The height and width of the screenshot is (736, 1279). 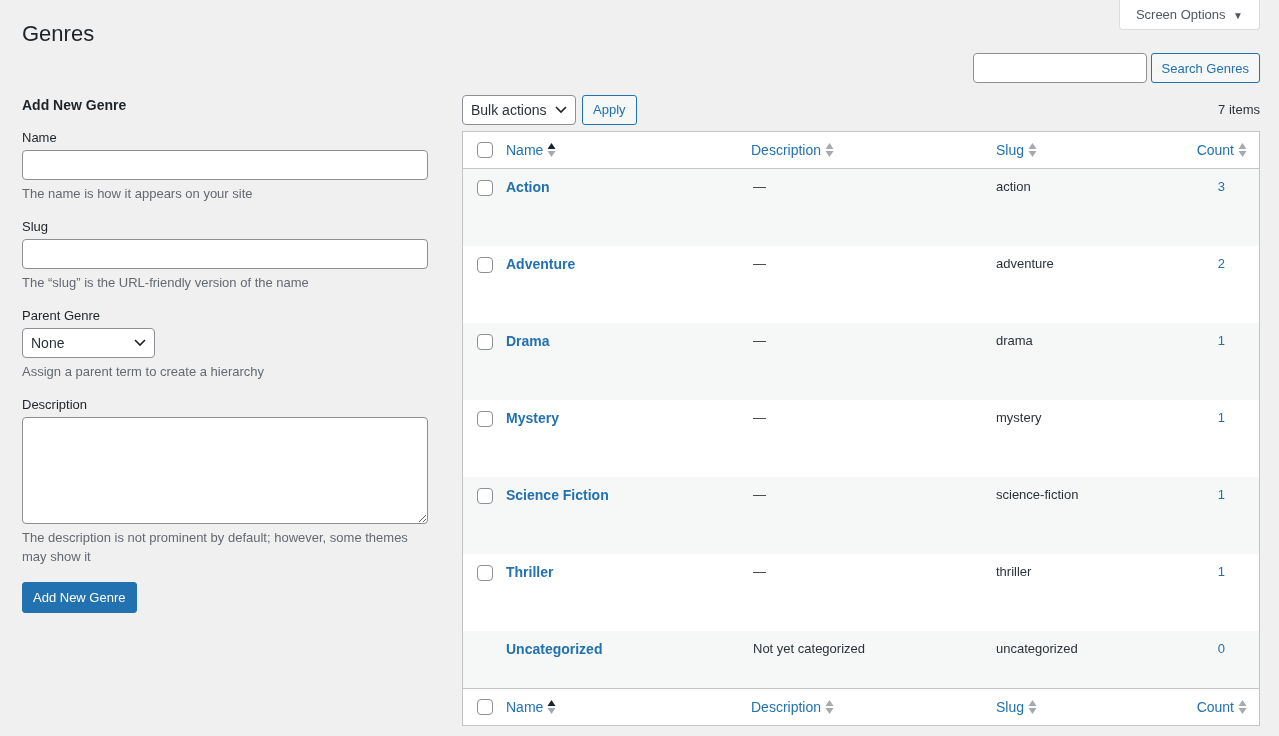 What do you see at coordinates (530, 572) in the screenshot?
I see `genre-name-link: Thriller` at bounding box center [530, 572].